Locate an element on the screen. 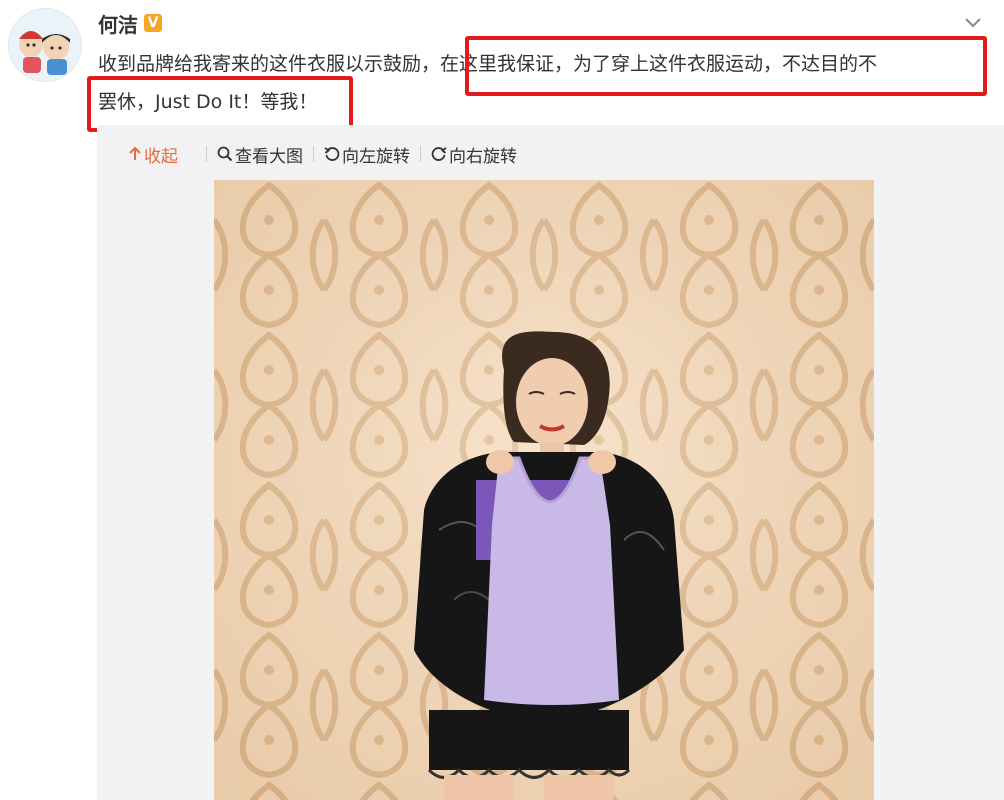  avatar is located at coordinates (45, 45).